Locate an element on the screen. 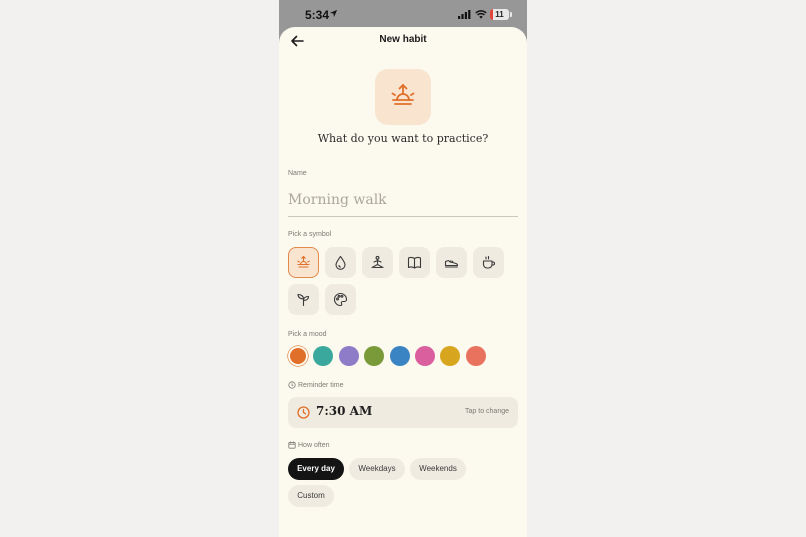  symbol-option-coffee-cup is located at coordinates (488, 262).